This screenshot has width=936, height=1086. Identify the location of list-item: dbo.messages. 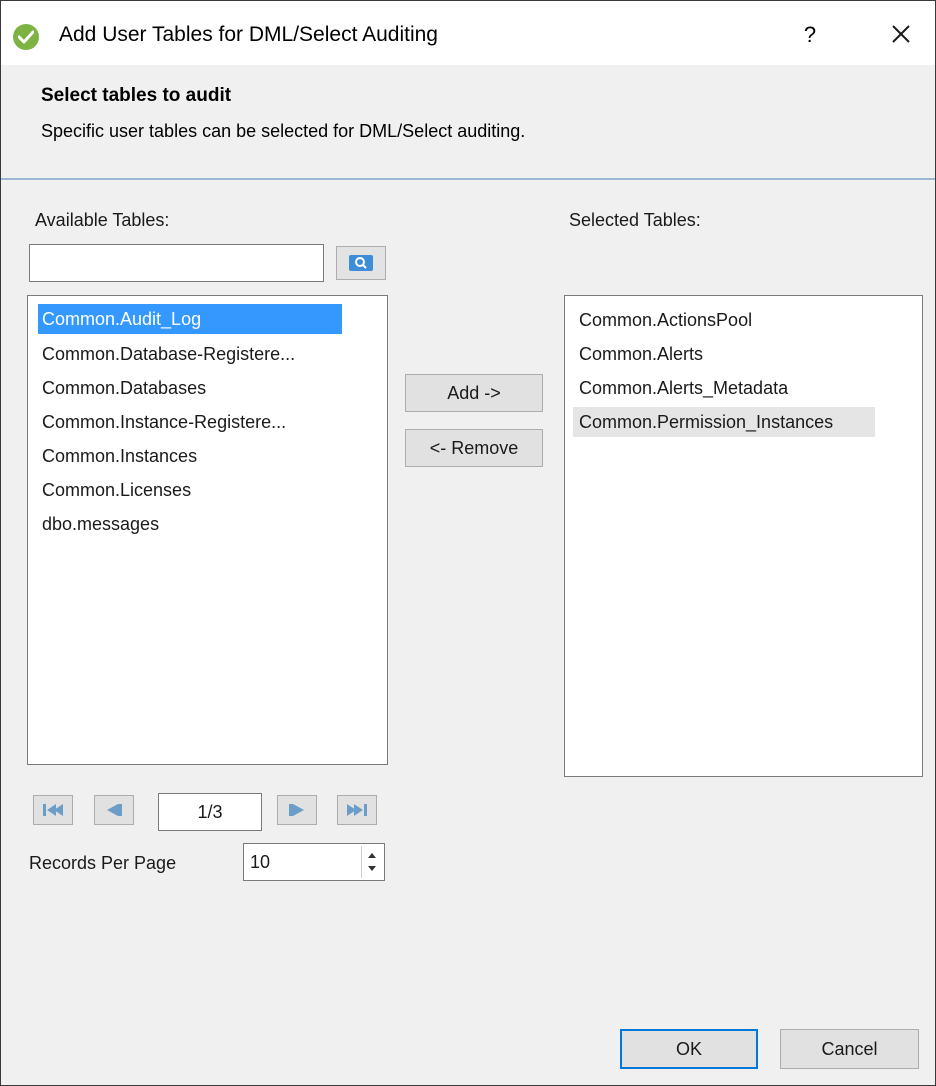
(100, 524).